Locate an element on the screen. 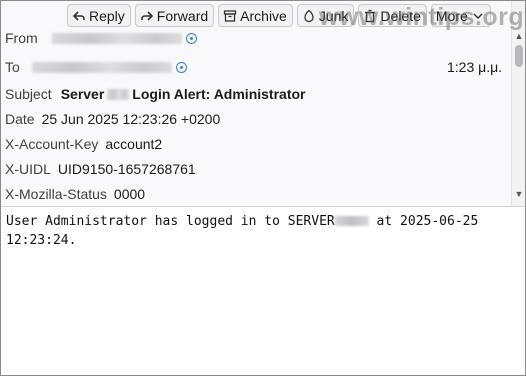  junk-button: Junk is located at coordinates (325, 15).